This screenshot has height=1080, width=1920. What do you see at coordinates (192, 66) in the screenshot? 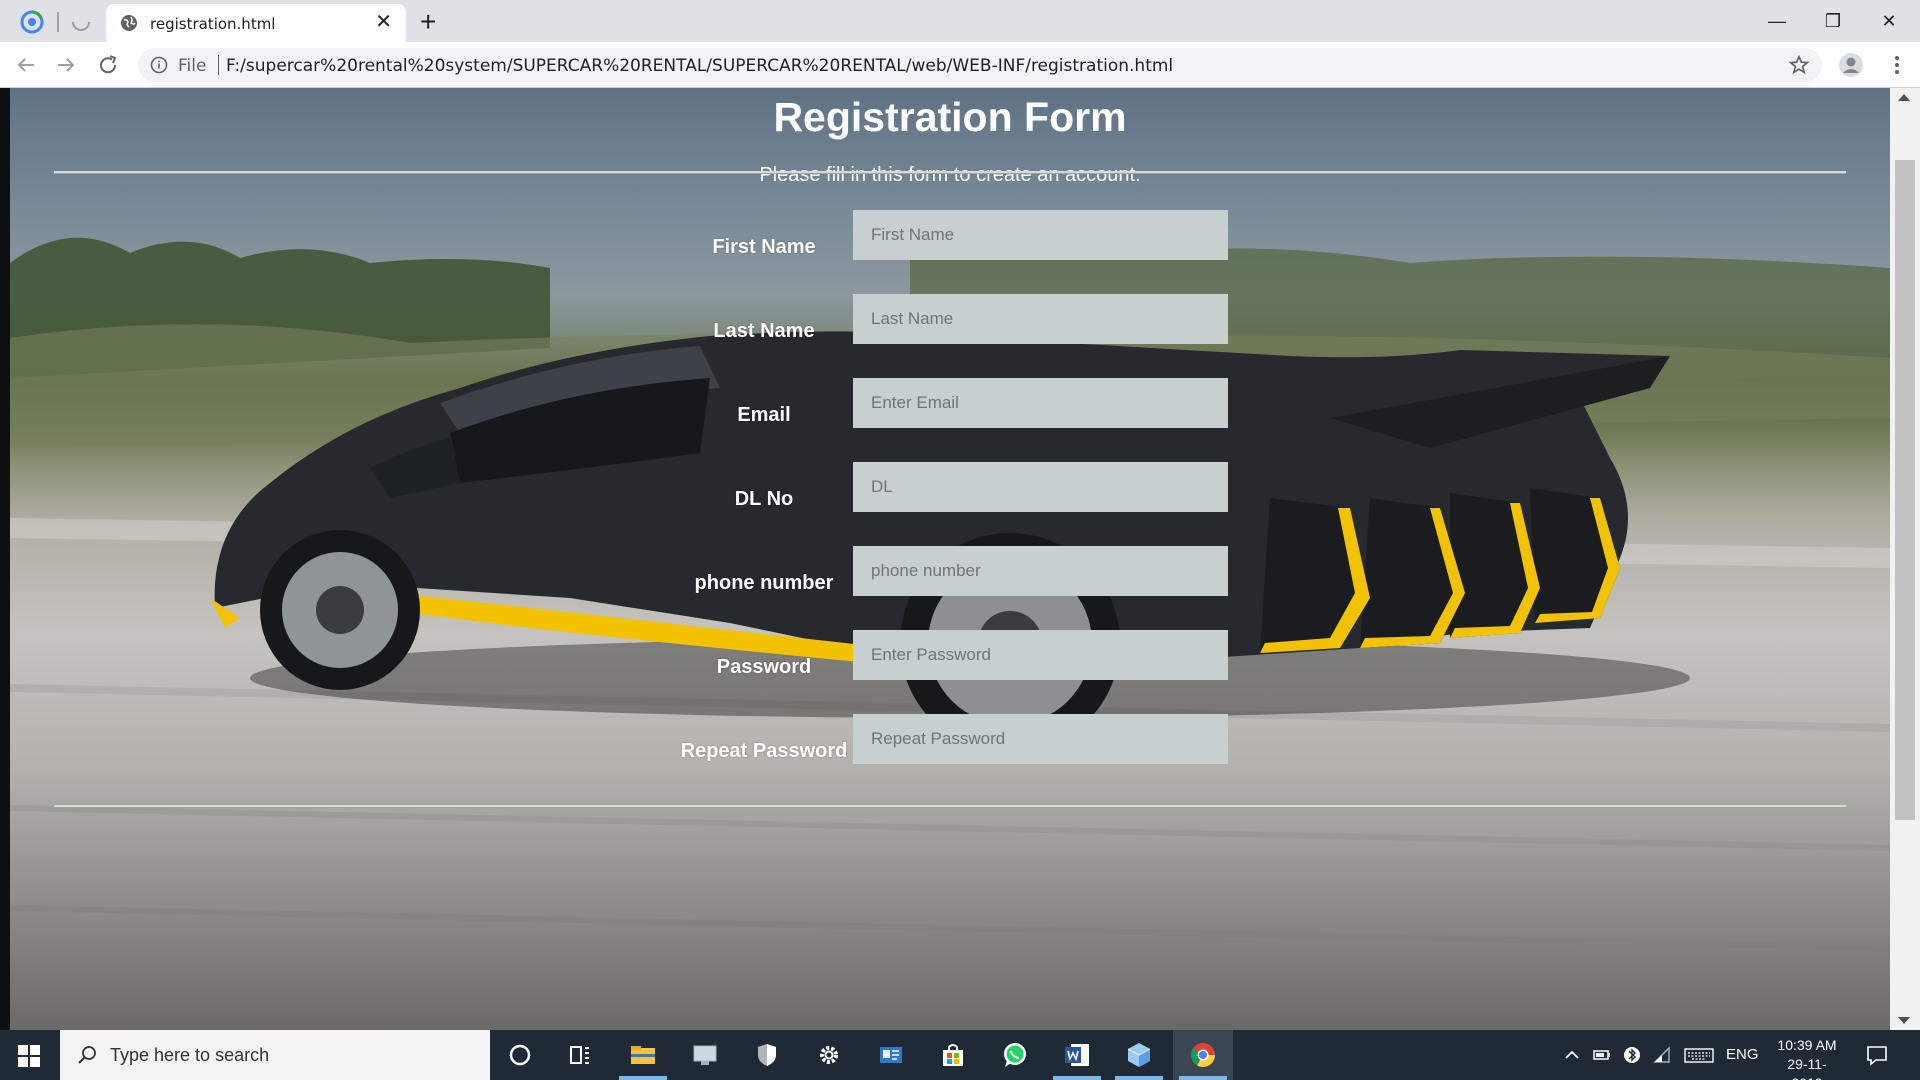
I see `url-scheme: File` at bounding box center [192, 66].